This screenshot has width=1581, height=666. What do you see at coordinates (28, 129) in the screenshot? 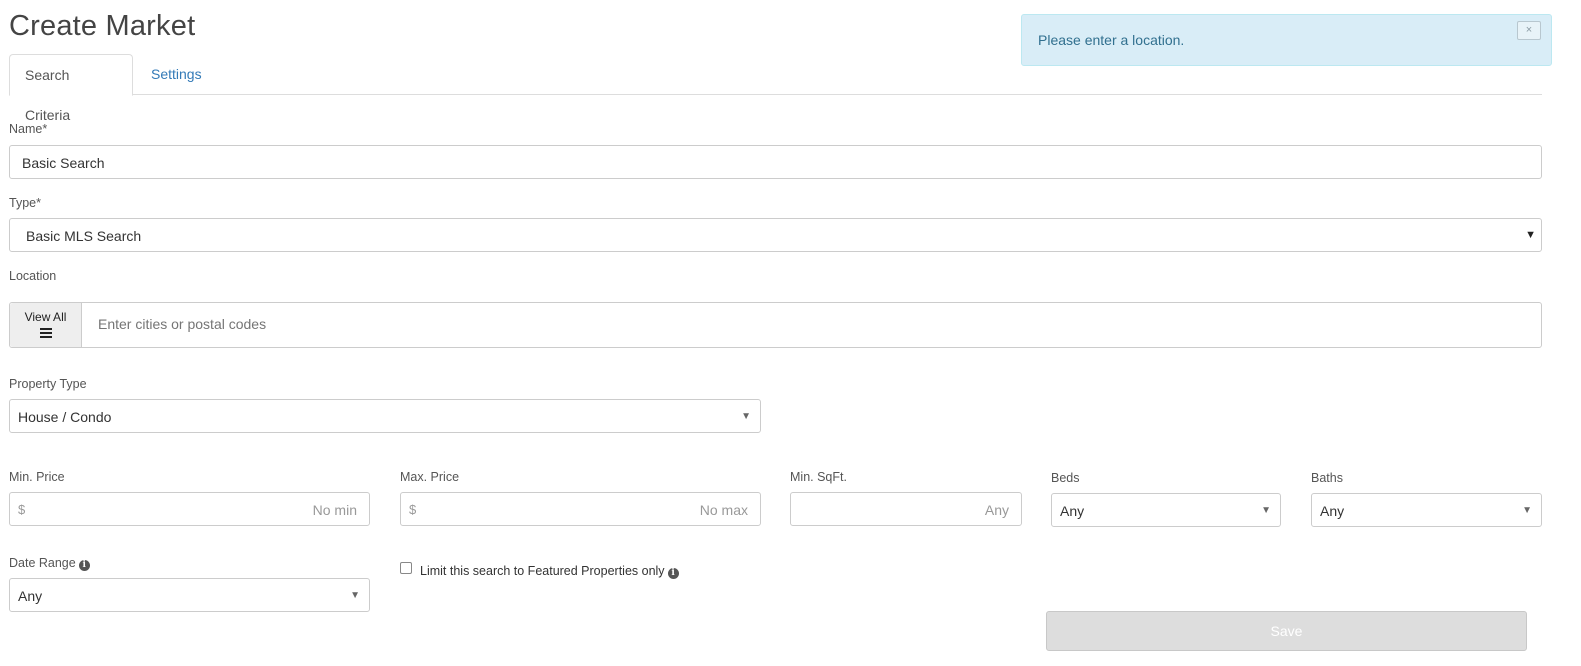
I see `name-label: Name*` at bounding box center [28, 129].